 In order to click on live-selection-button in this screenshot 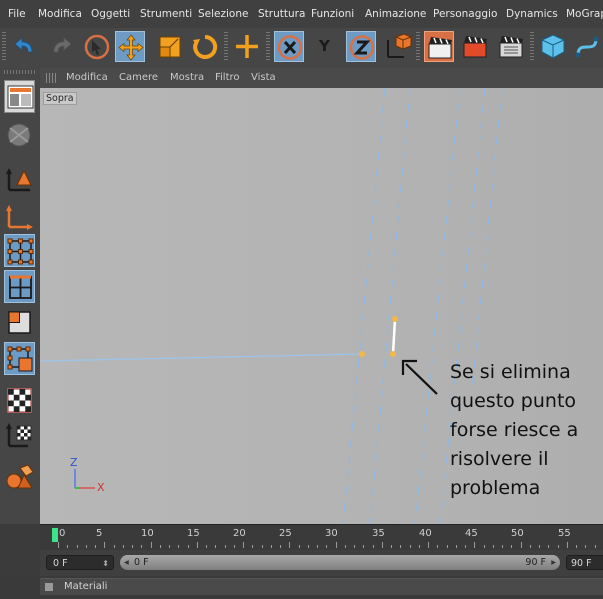, I will do `click(97, 46)`.